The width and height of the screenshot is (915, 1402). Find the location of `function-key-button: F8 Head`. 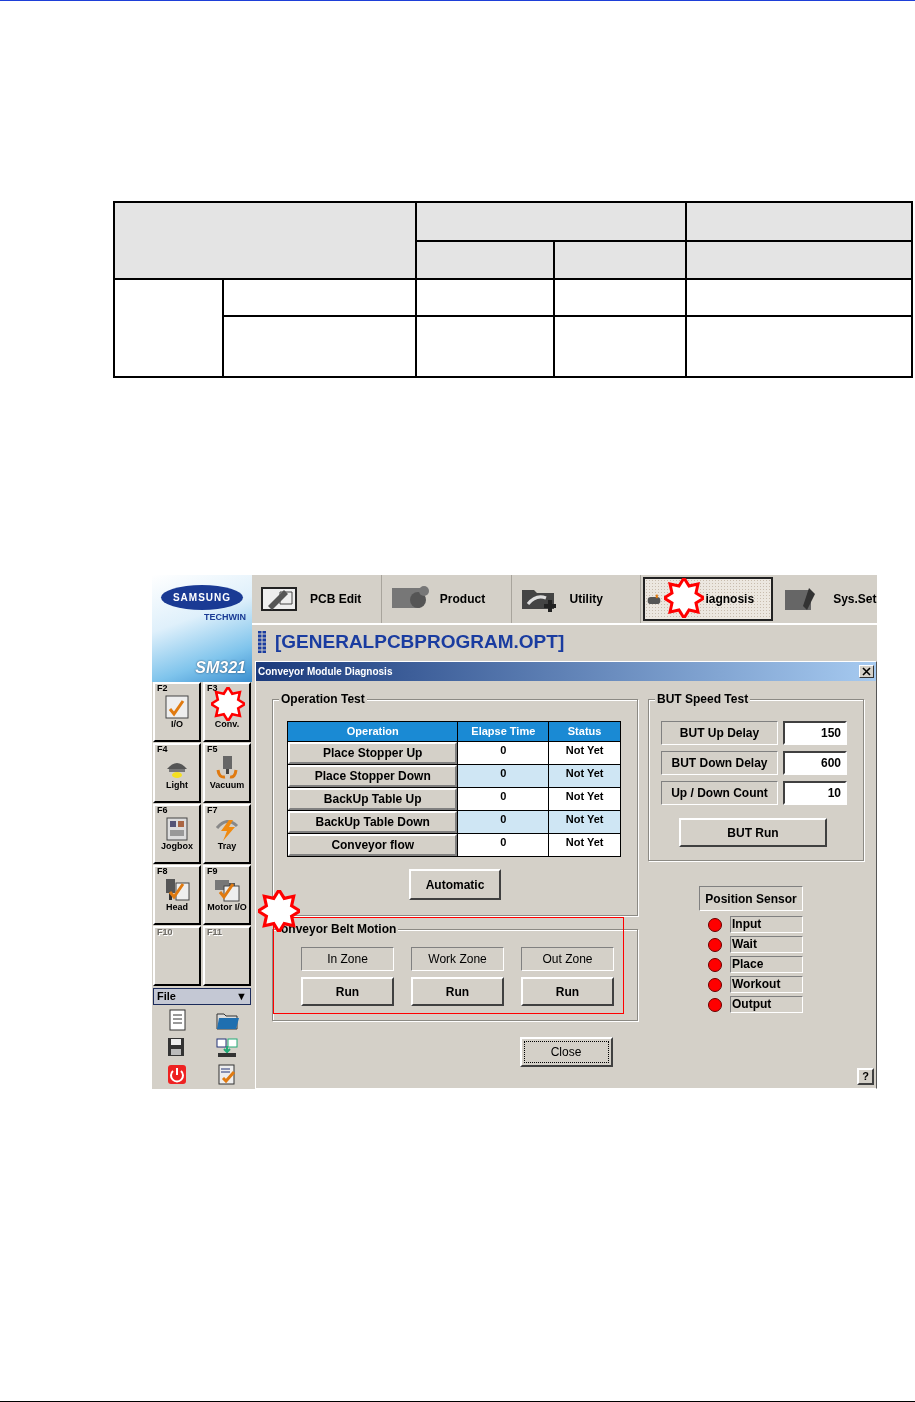

function-key-button: F8 Head is located at coordinates (177, 895).